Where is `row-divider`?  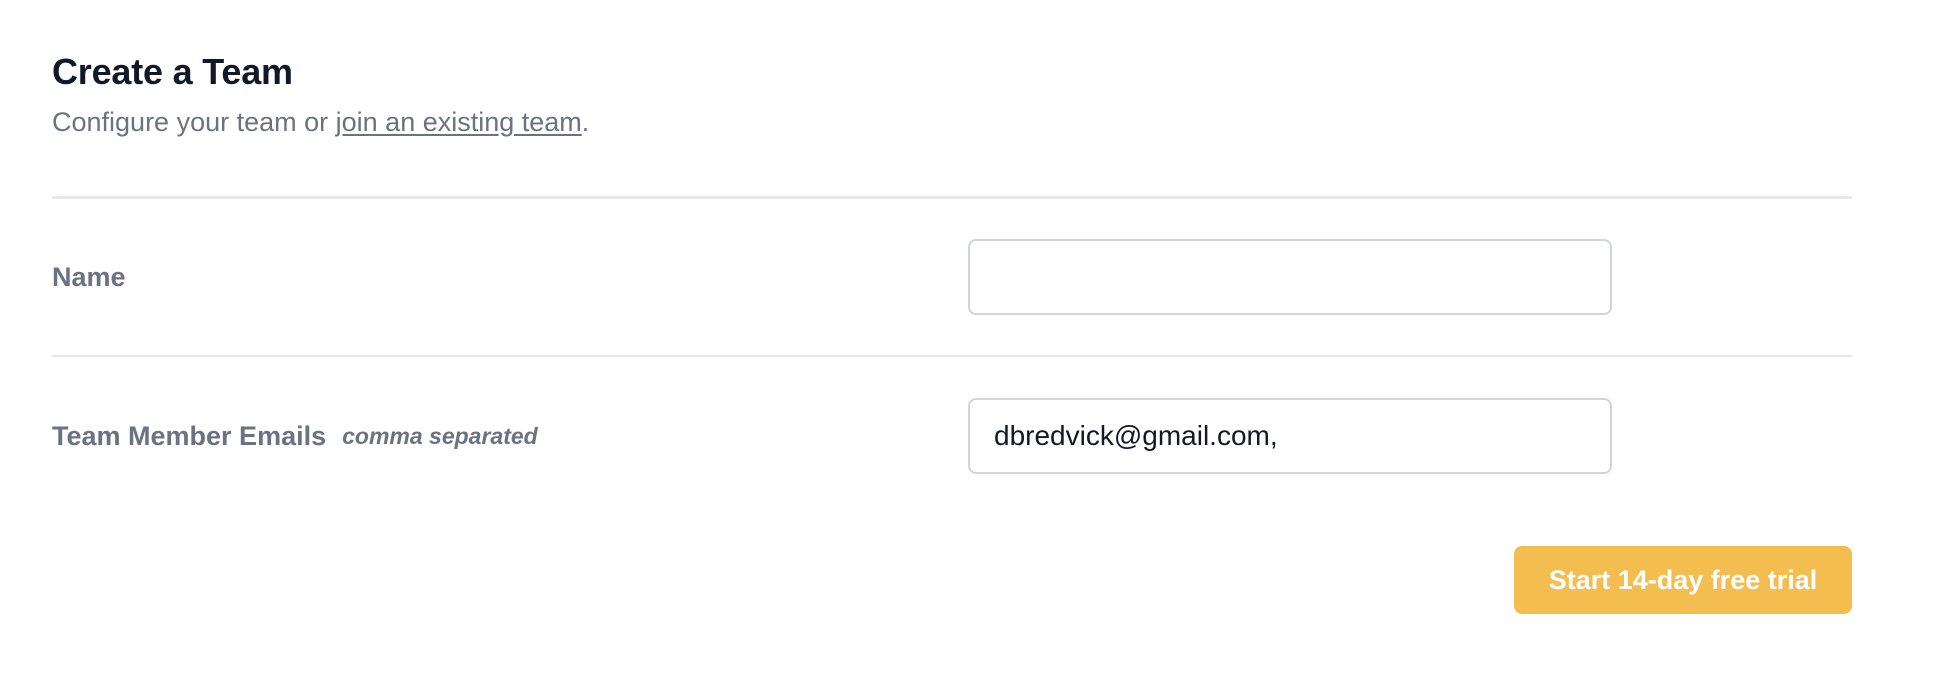 row-divider is located at coordinates (952, 356).